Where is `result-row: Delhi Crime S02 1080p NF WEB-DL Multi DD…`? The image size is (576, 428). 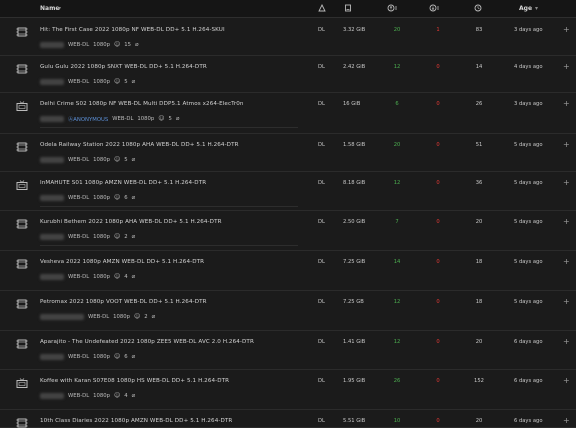 result-row: Delhi Crime S02 1080p NF WEB-DL Multi DD… is located at coordinates (288, 113).